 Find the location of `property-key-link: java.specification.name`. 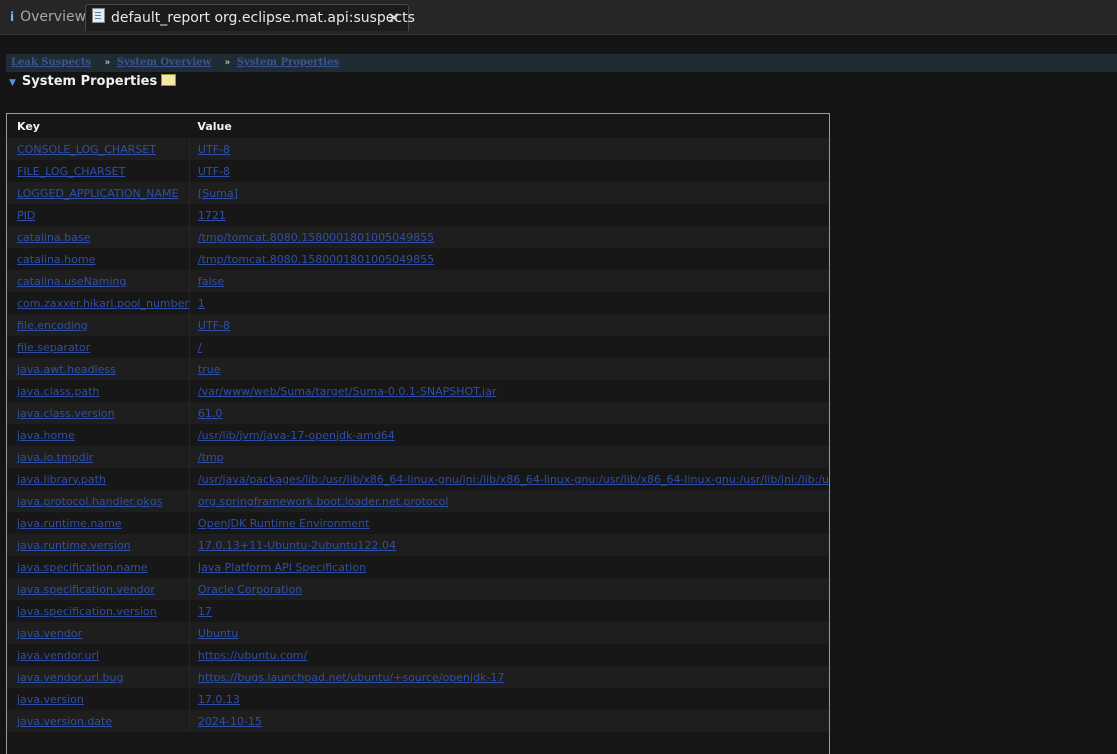

property-key-link: java.specification.name is located at coordinates (82, 567).